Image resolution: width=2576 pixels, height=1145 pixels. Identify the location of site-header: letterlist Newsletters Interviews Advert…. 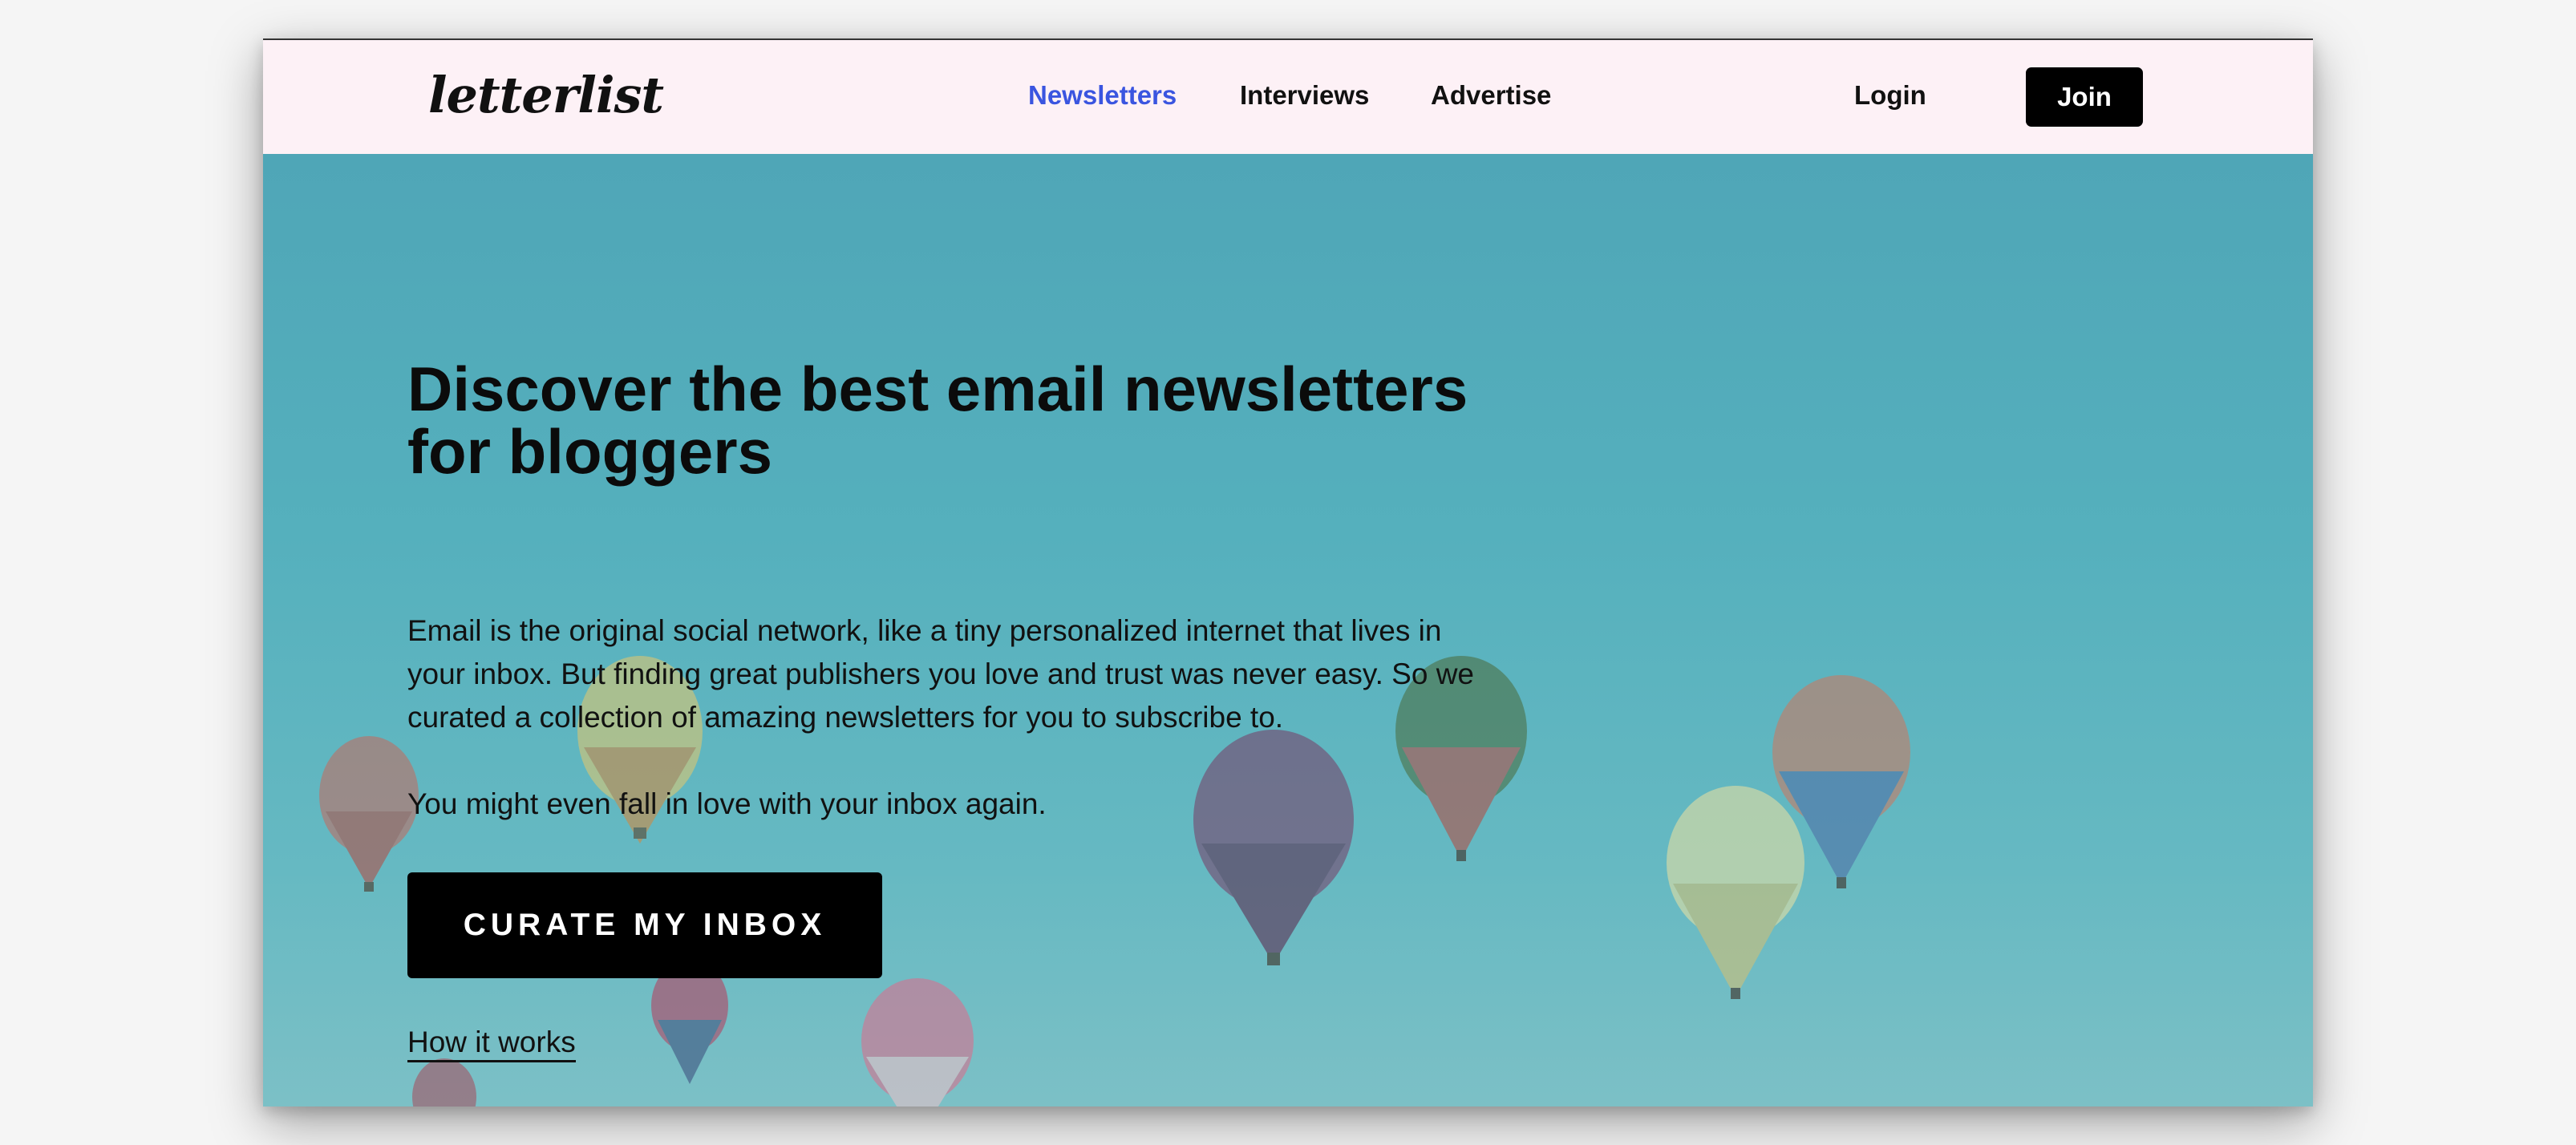
(1288, 97).